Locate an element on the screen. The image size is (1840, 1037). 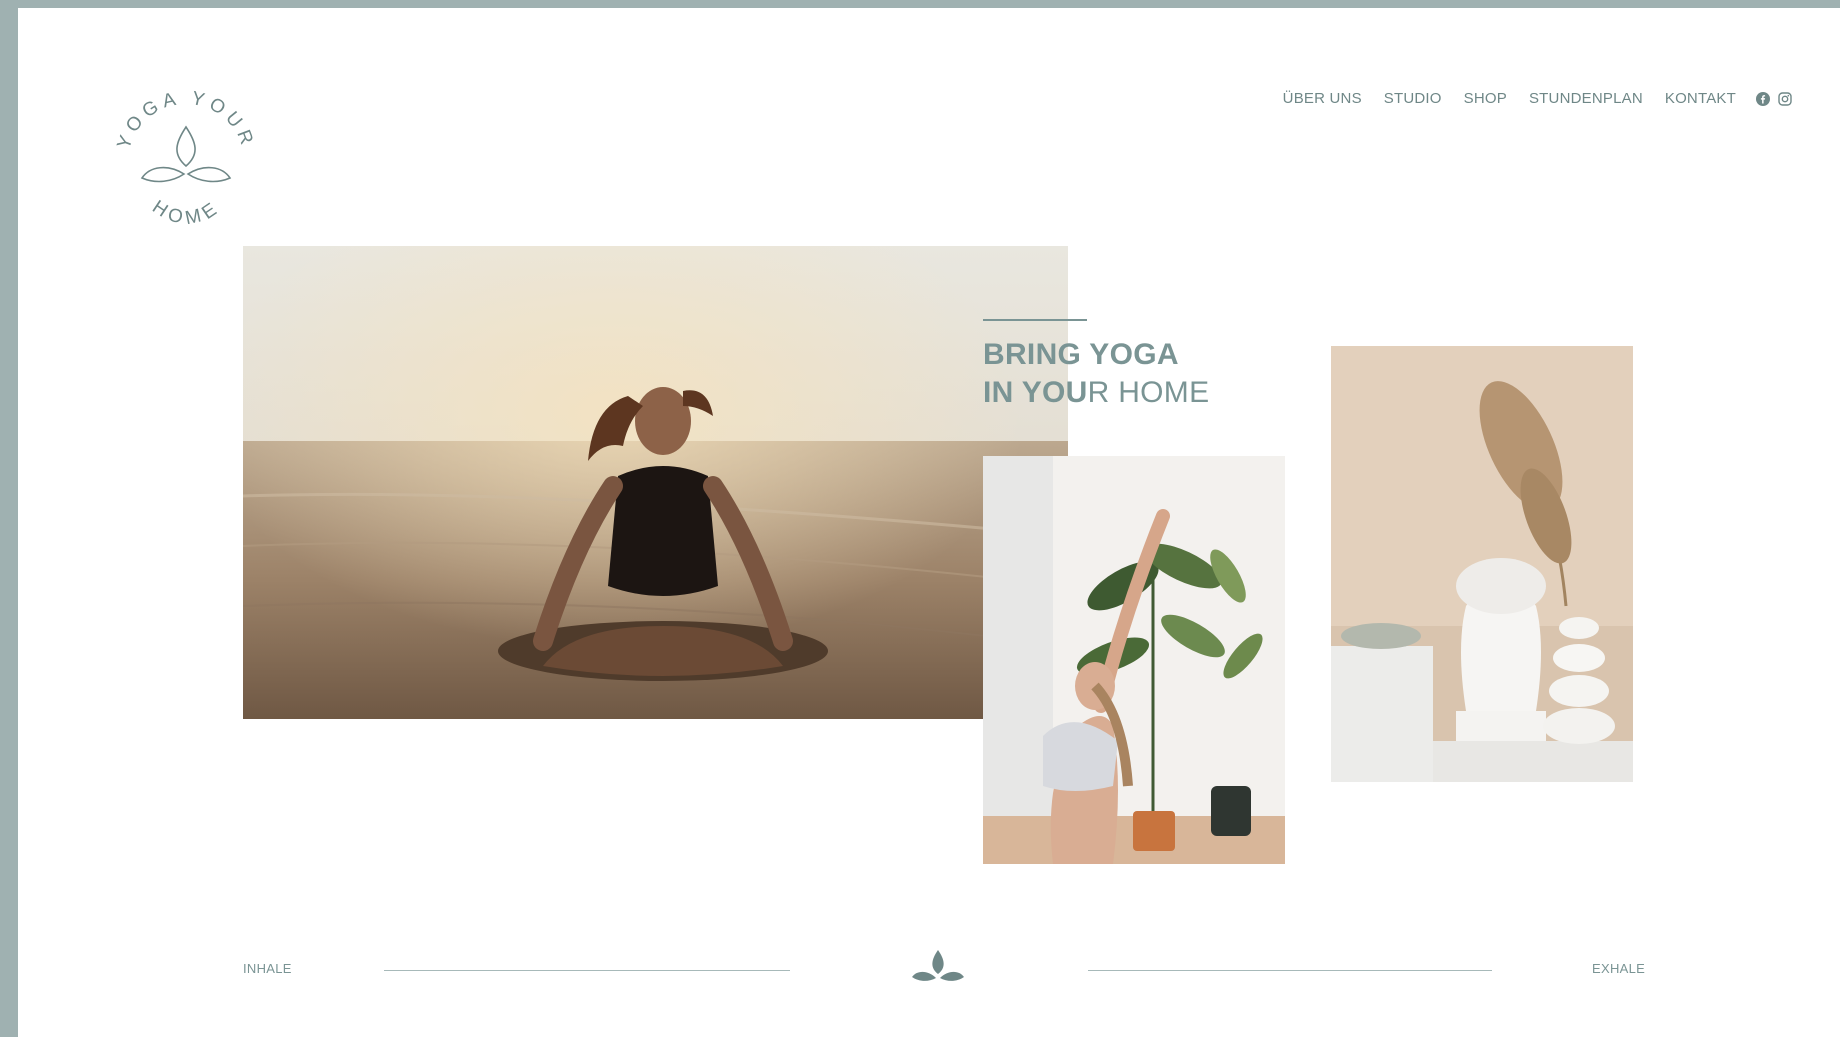
logo: YOGA YOUR HOME is located at coordinates (185, 157).